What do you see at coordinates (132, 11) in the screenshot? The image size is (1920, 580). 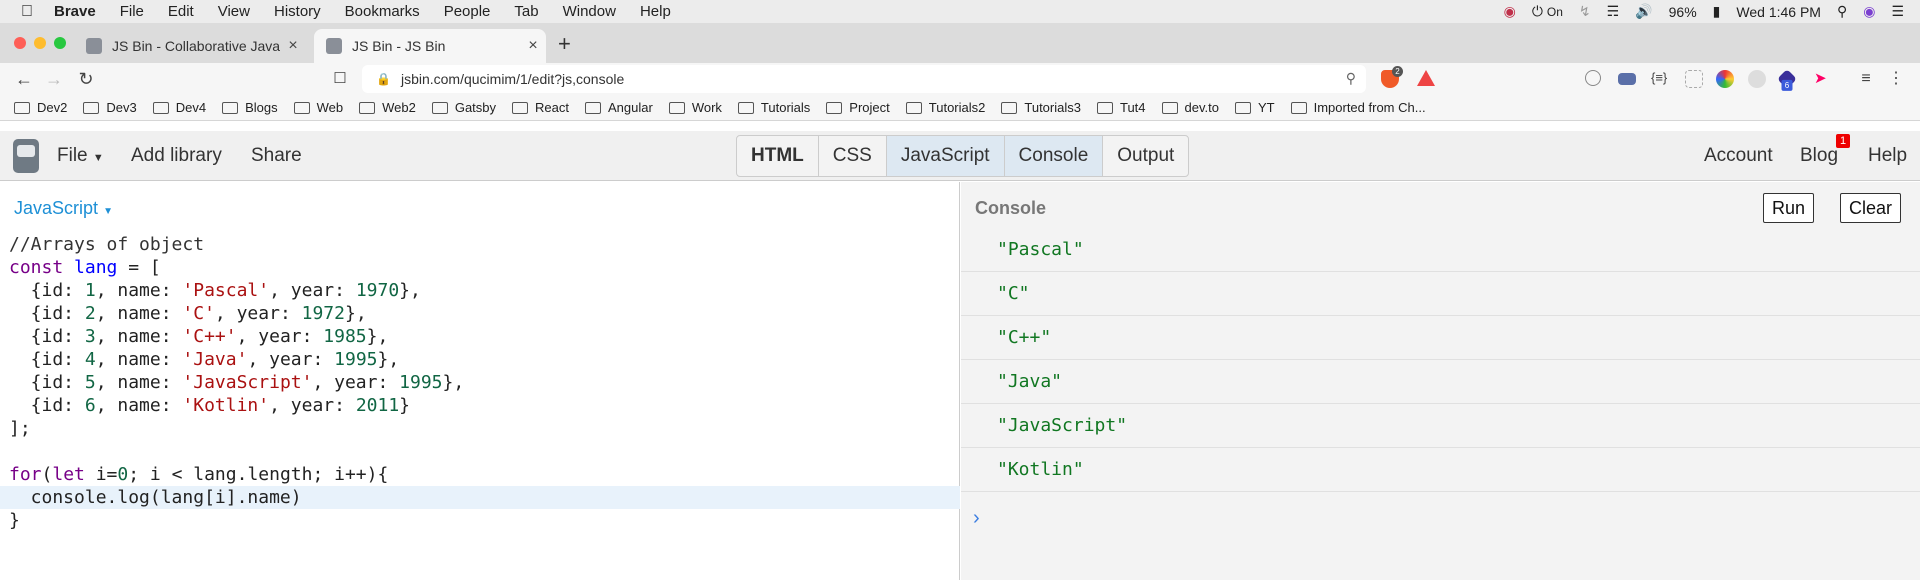 I see `menu-file: File` at bounding box center [132, 11].